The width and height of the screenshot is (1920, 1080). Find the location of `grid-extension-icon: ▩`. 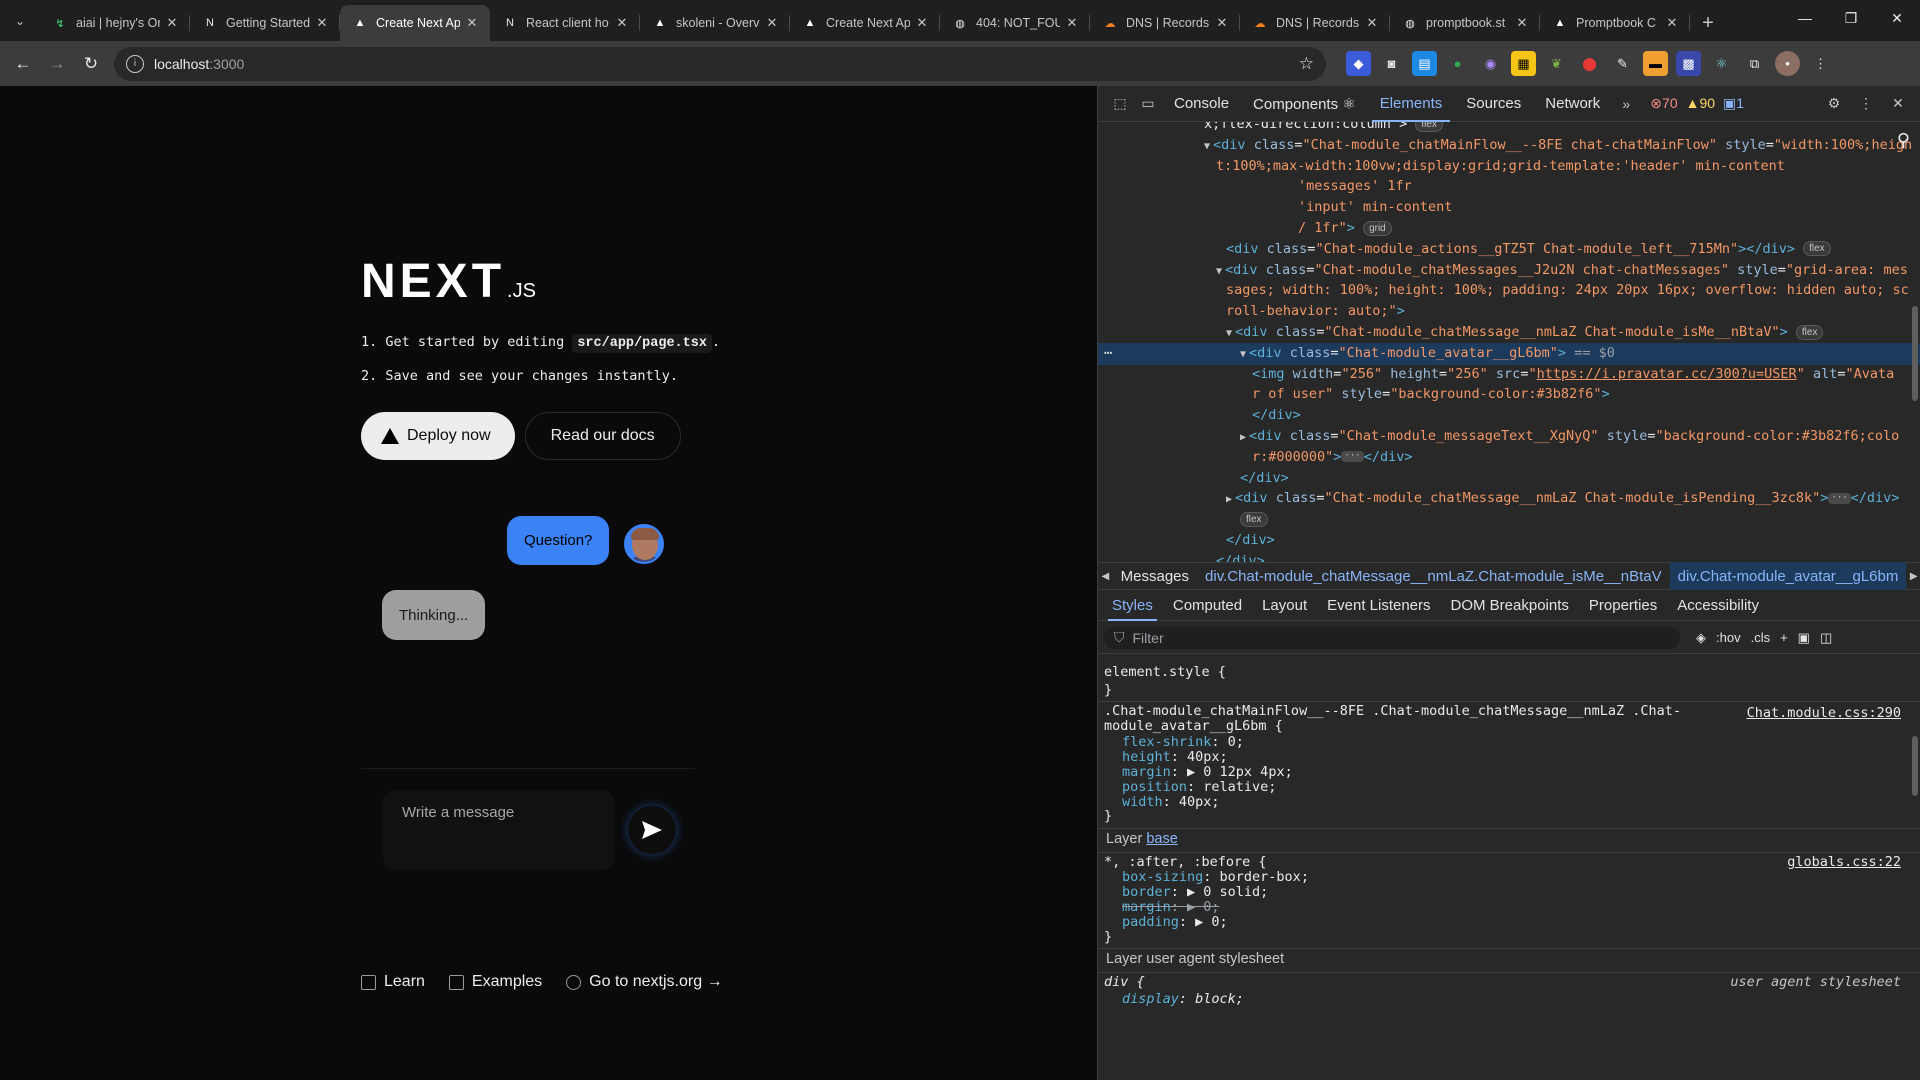

grid-extension-icon: ▩ is located at coordinates (1688, 63).